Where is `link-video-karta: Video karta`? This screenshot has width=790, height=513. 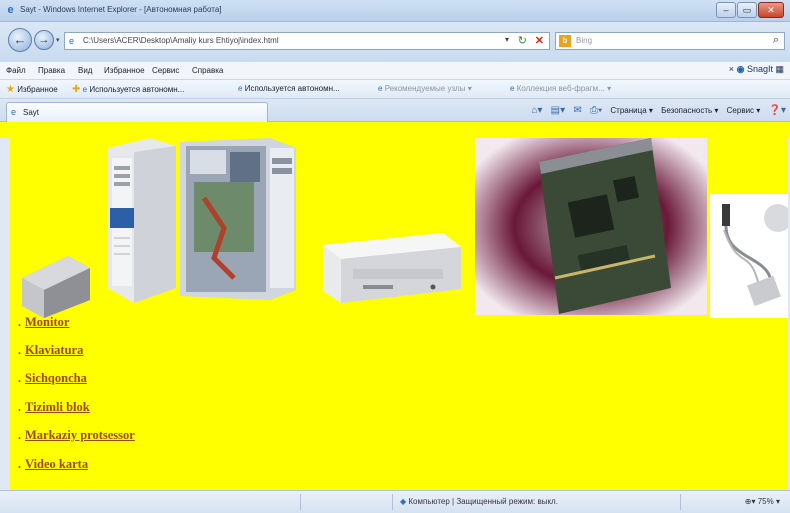 link-video-karta: Video karta is located at coordinates (56, 464).